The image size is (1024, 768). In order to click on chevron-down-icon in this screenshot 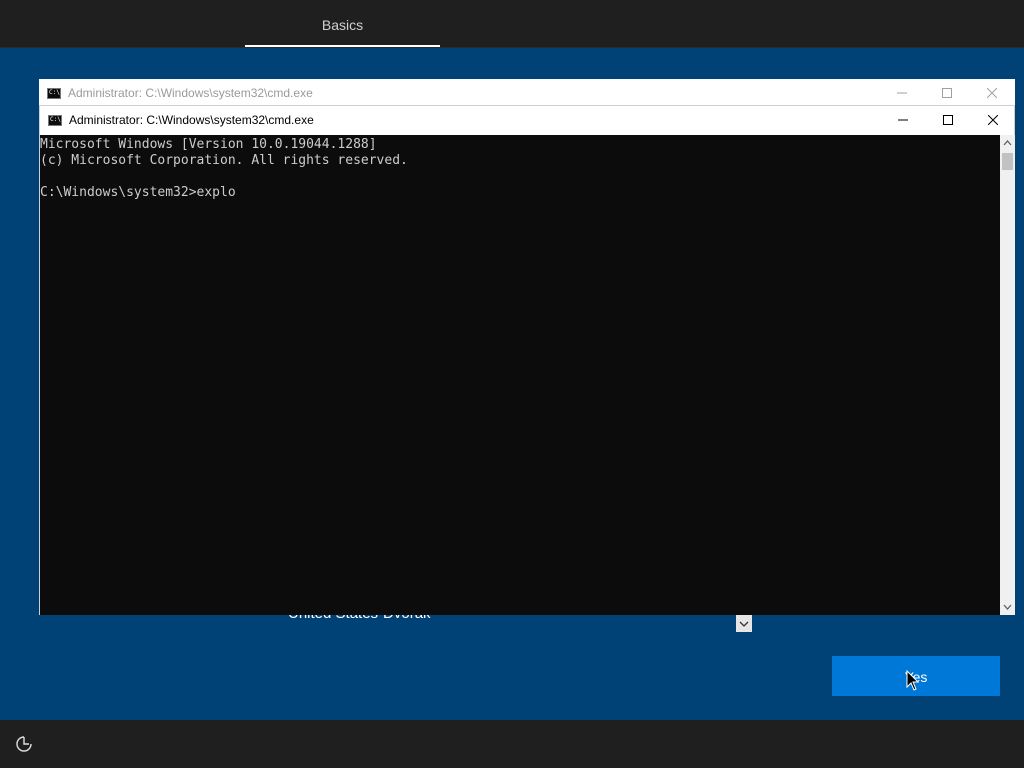, I will do `click(744, 623)`.